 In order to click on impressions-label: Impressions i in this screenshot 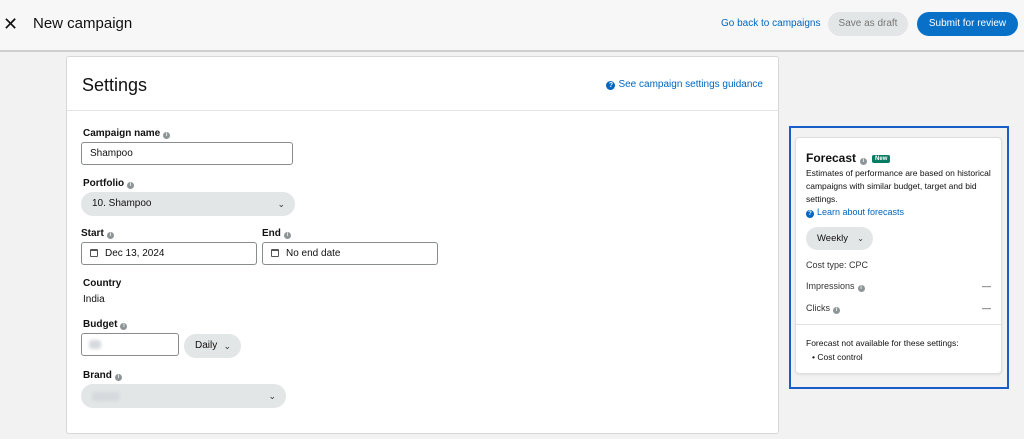, I will do `click(835, 286)`.